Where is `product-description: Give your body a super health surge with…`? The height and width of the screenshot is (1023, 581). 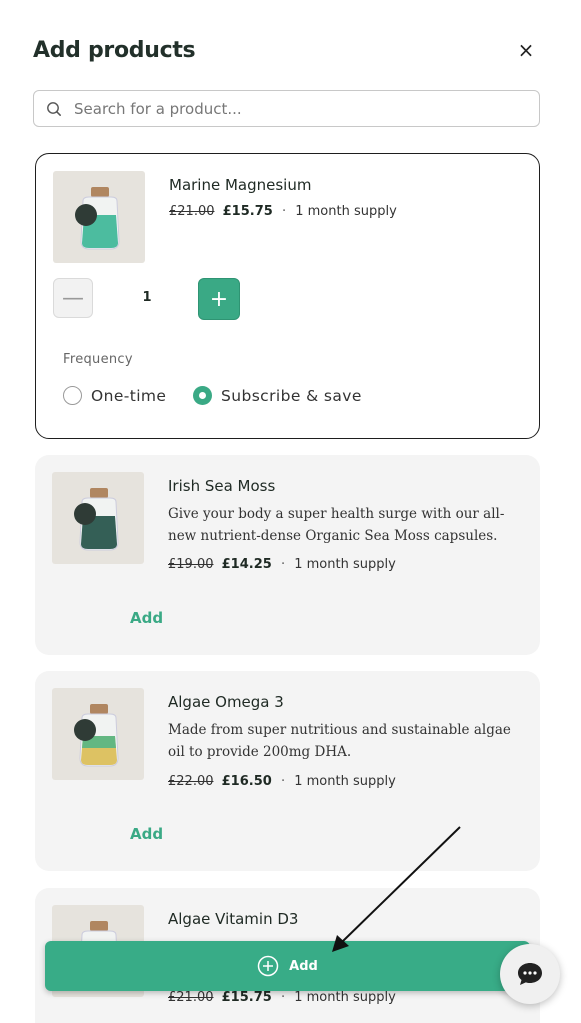
product-description: Give your body a super health surge with… is located at coordinates (336, 525).